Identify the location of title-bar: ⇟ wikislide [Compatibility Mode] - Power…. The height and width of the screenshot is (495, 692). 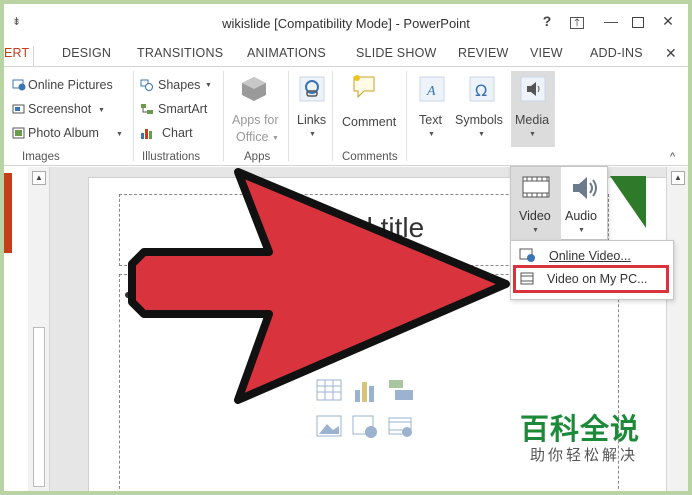
(346, 22).